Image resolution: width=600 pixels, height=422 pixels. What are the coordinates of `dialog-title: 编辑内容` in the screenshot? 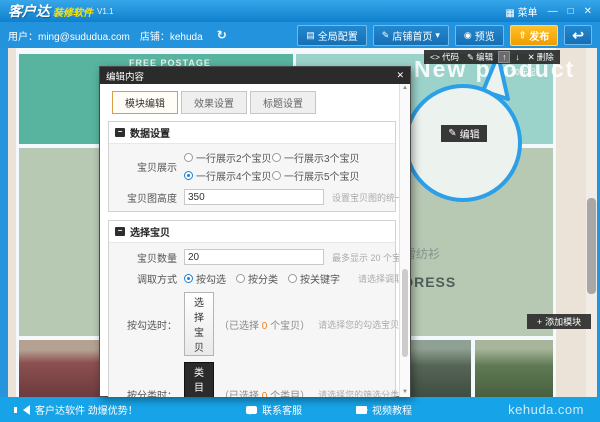 It's located at (125, 77).